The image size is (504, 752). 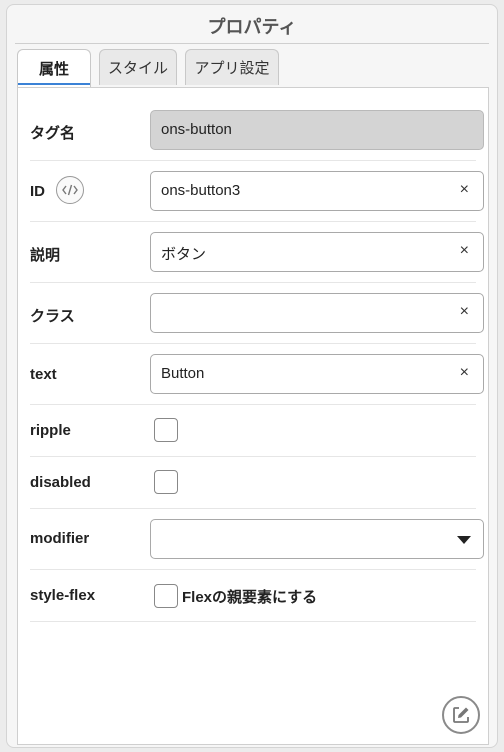 I want to click on edit-icon, so click(x=461, y=715).